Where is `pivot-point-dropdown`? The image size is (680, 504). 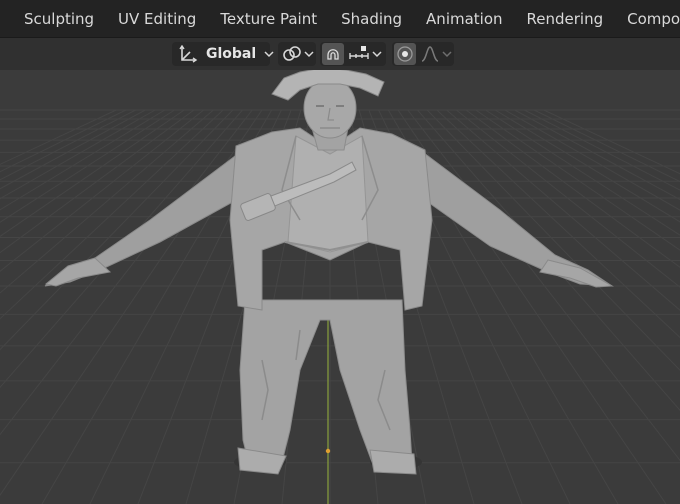 pivot-point-dropdown is located at coordinates (297, 54).